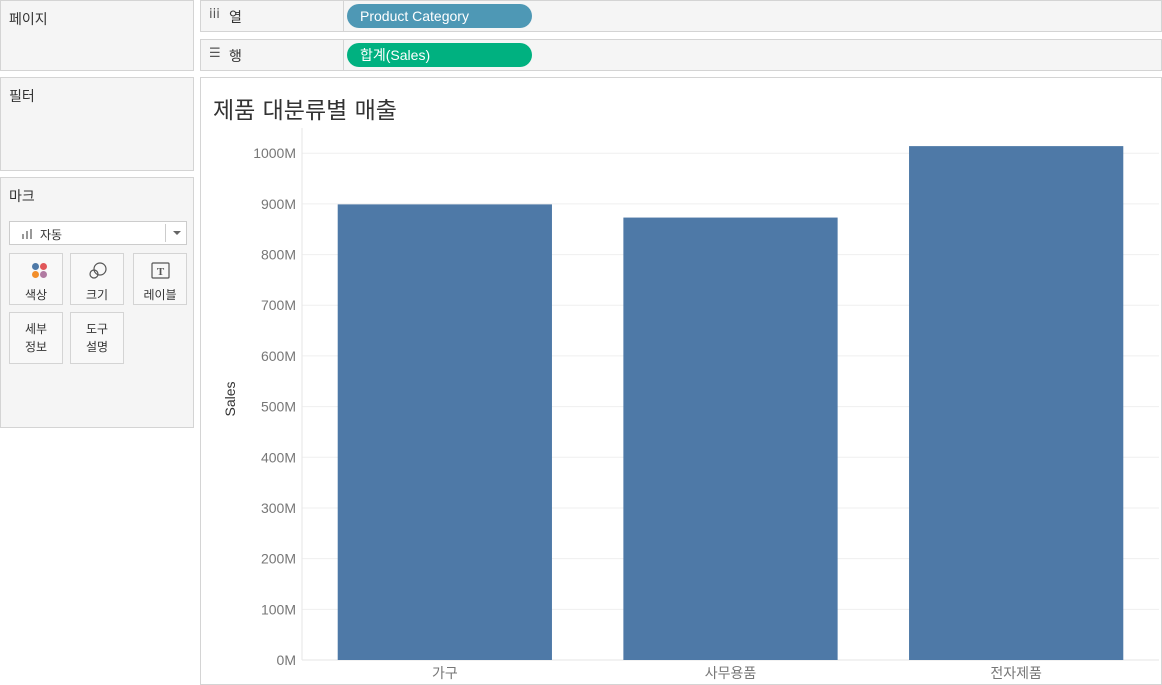 This screenshot has height=685, width=1162. I want to click on bar-chart-icon, so click(28, 234).